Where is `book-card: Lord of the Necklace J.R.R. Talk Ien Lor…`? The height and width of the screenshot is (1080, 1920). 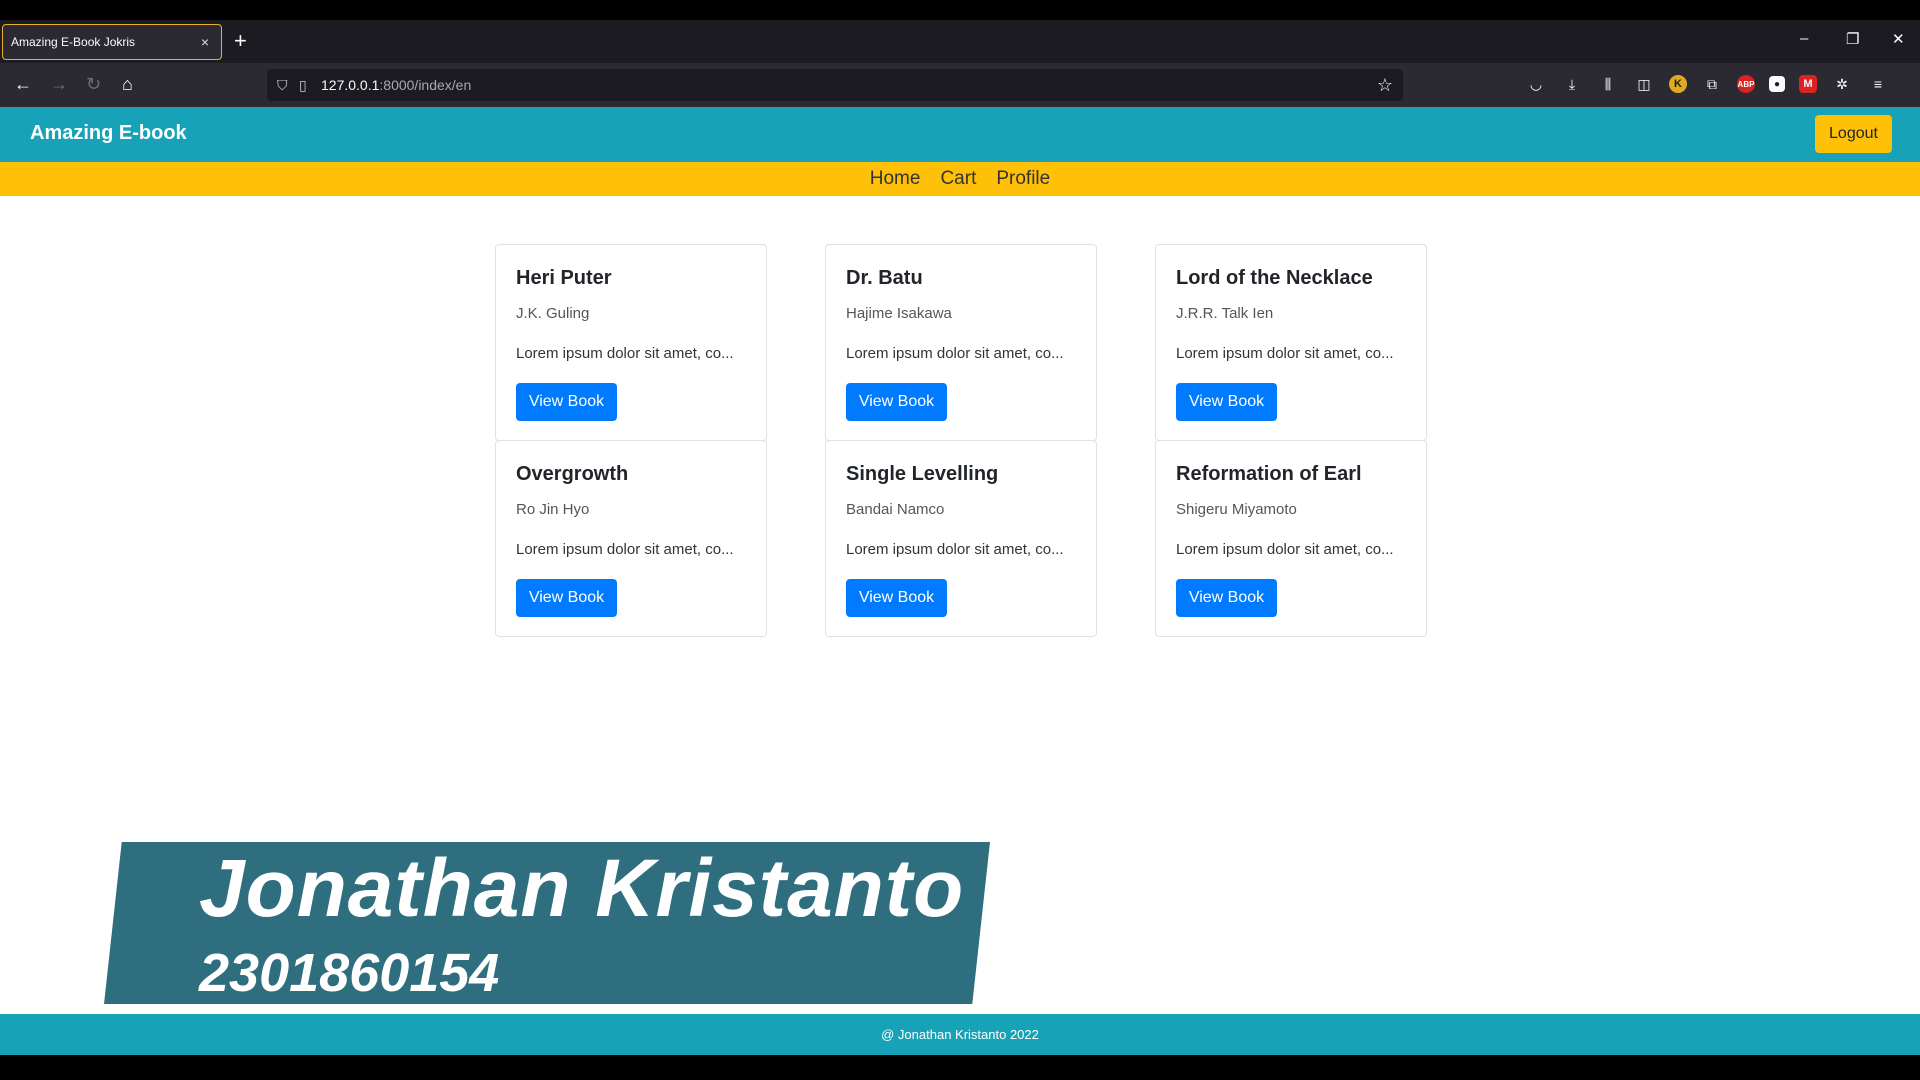
book-card: Lord of the Necklace J.R.R. Talk Ien Lor… is located at coordinates (1291, 342).